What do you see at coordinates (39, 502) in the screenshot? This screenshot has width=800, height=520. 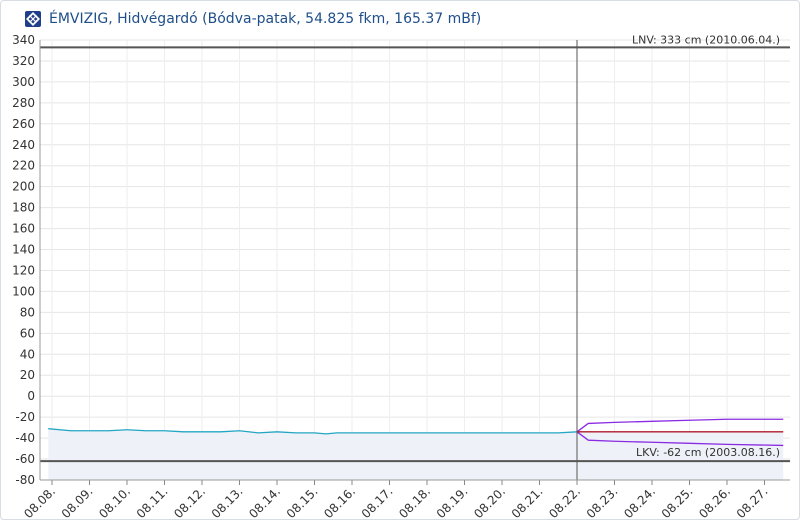 I see `x-tick-label: 08.08.` at bounding box center [39, 502].